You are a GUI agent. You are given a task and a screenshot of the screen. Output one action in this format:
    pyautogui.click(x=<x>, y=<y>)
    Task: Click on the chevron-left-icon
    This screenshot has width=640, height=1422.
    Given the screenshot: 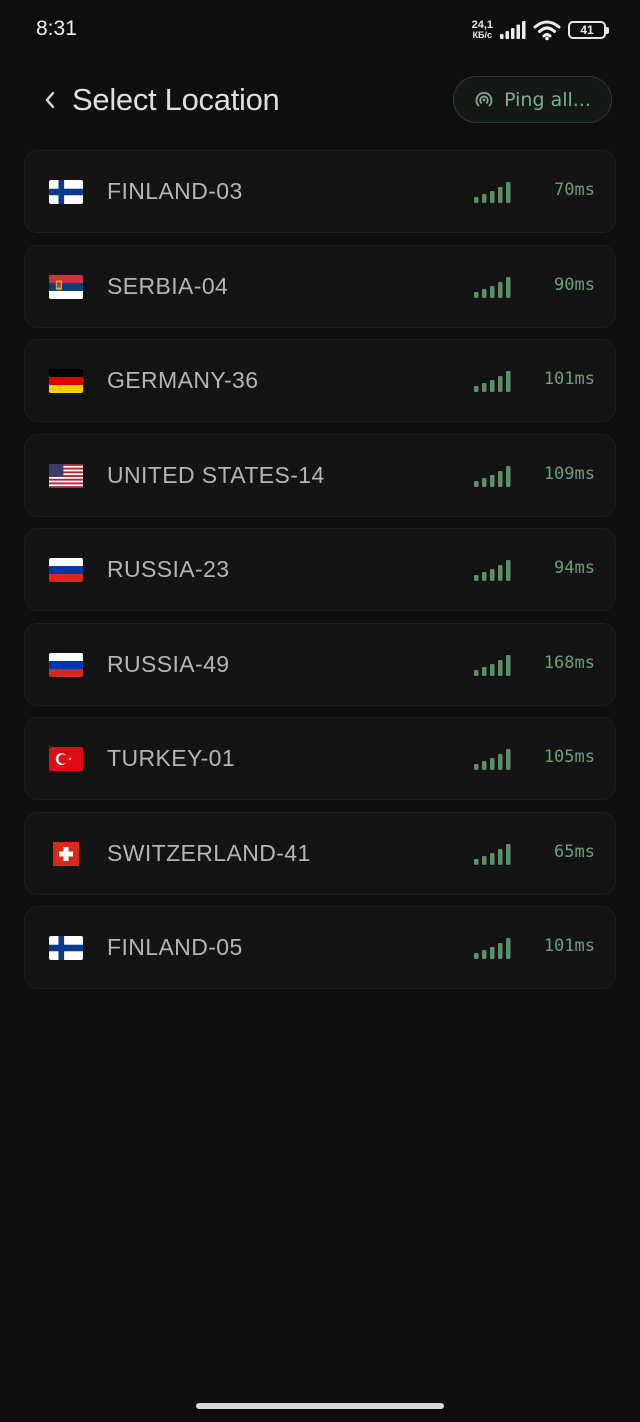 What is the action you would take?
    pyautogui.click(x=50, y=100)
    